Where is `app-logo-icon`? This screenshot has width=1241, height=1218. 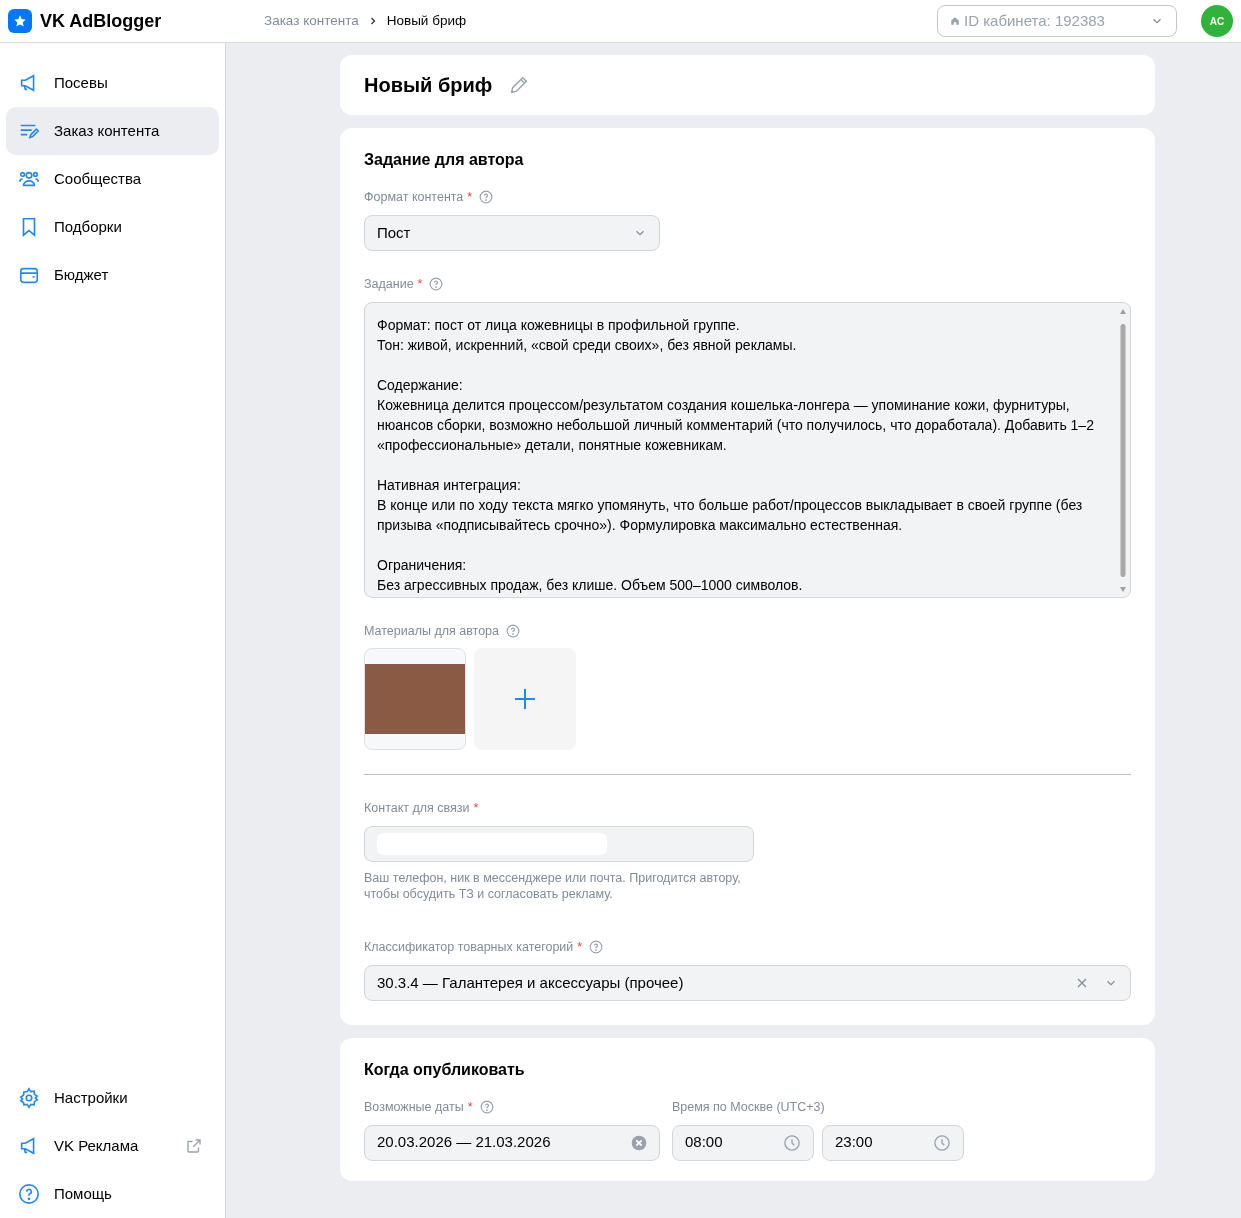 app-logo-icon is located at coordinates (20, 21).